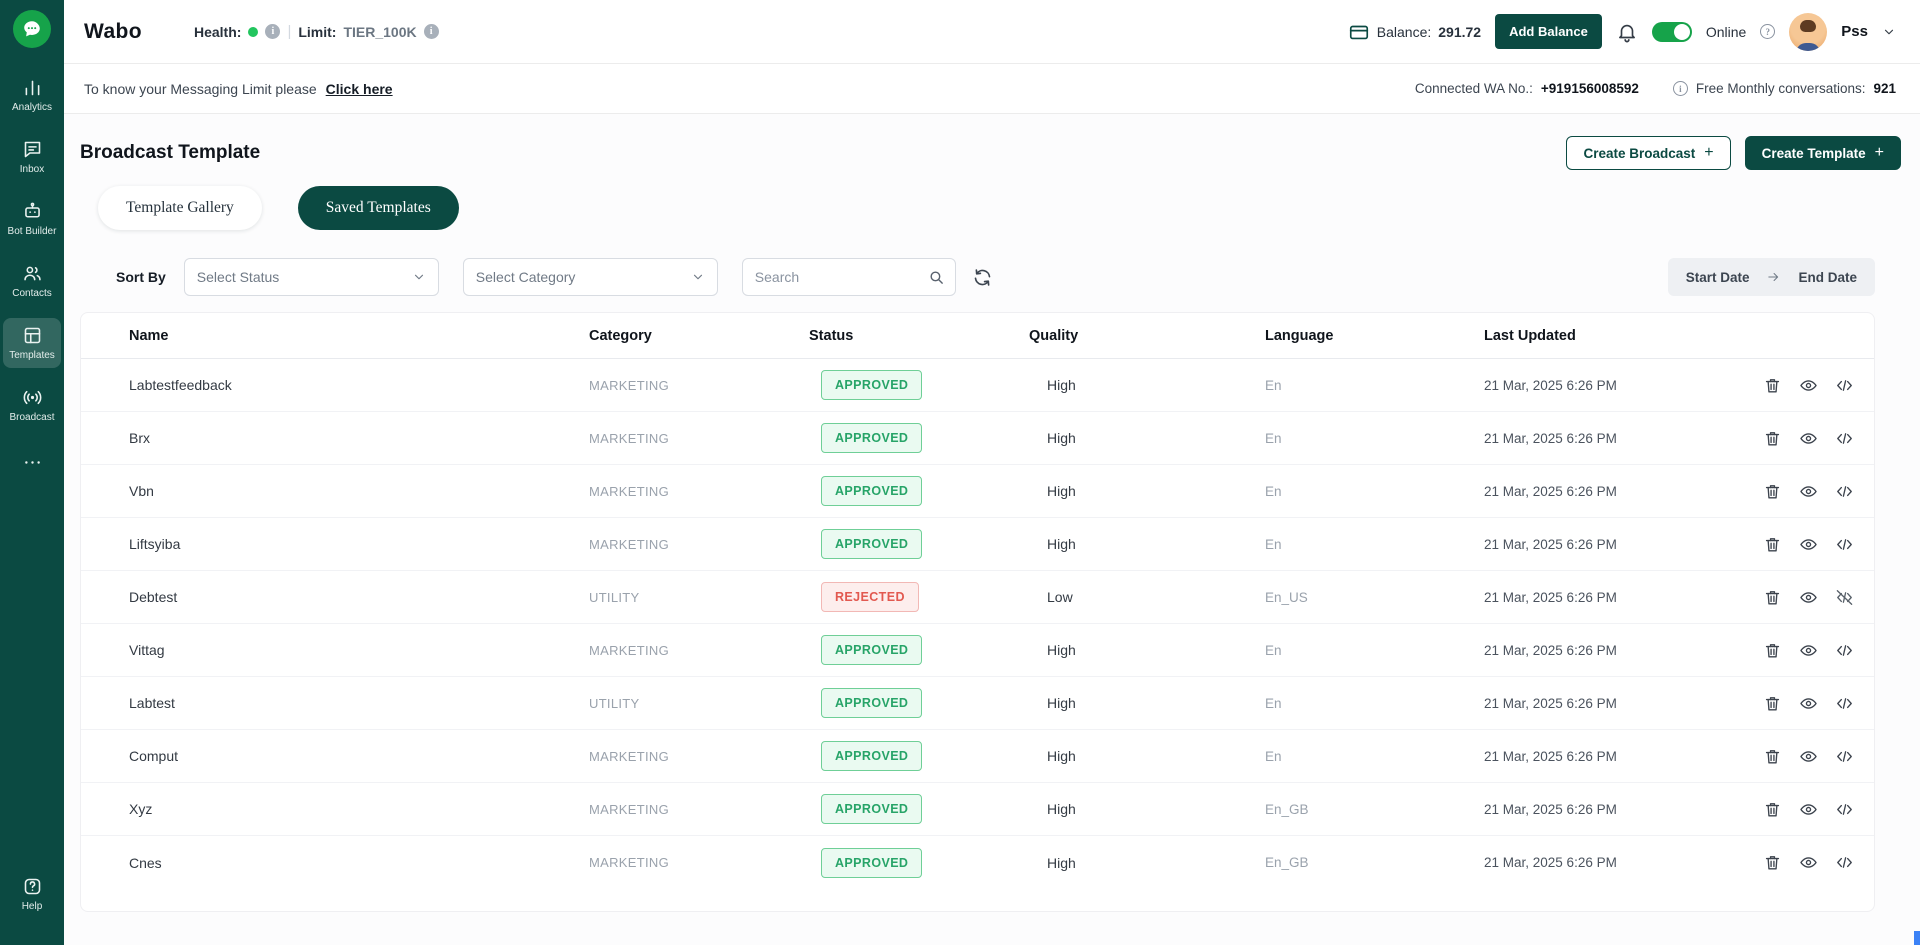 The image size is (1920, 945). What do you see at coordinates (1648, 153) in the screenshot?
I see `create-broadcast-button: Create Broadcast +` at bounding box center [1648, 153].